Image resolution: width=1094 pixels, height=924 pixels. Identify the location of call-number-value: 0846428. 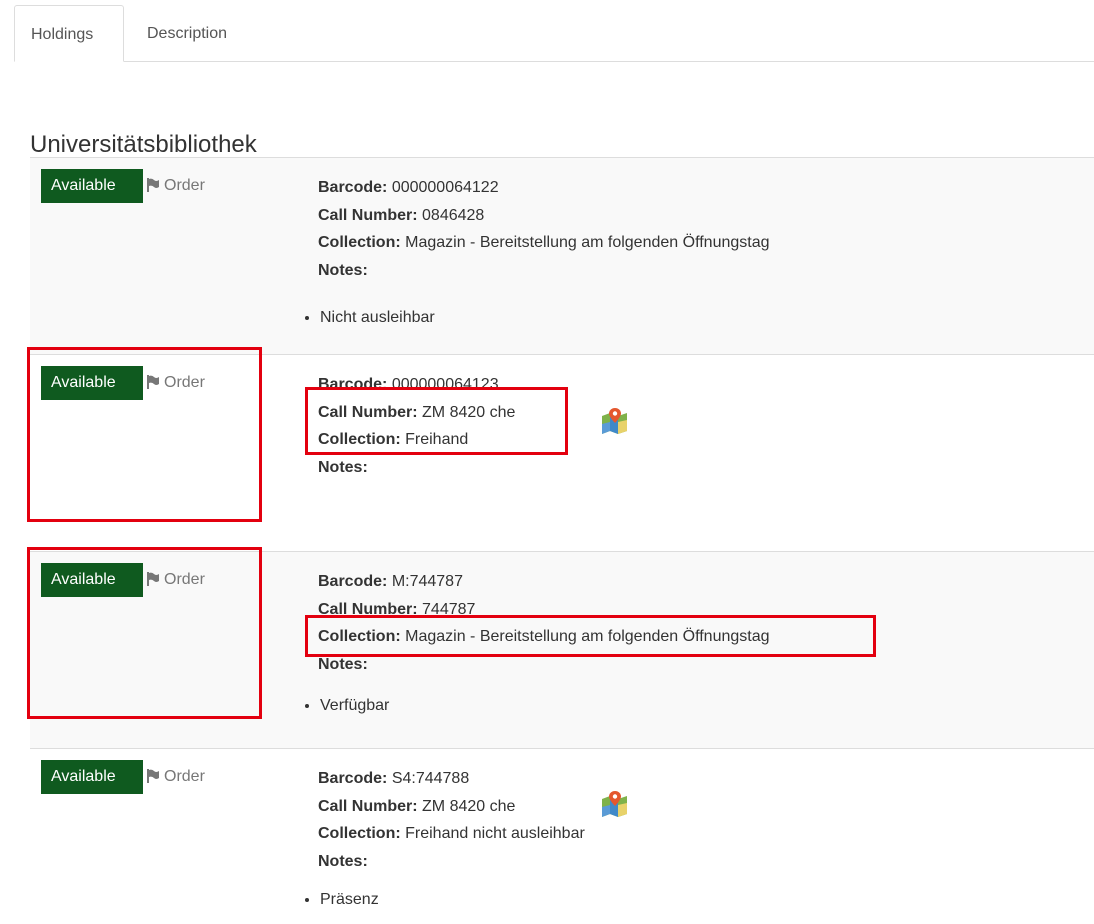
(453, 215).